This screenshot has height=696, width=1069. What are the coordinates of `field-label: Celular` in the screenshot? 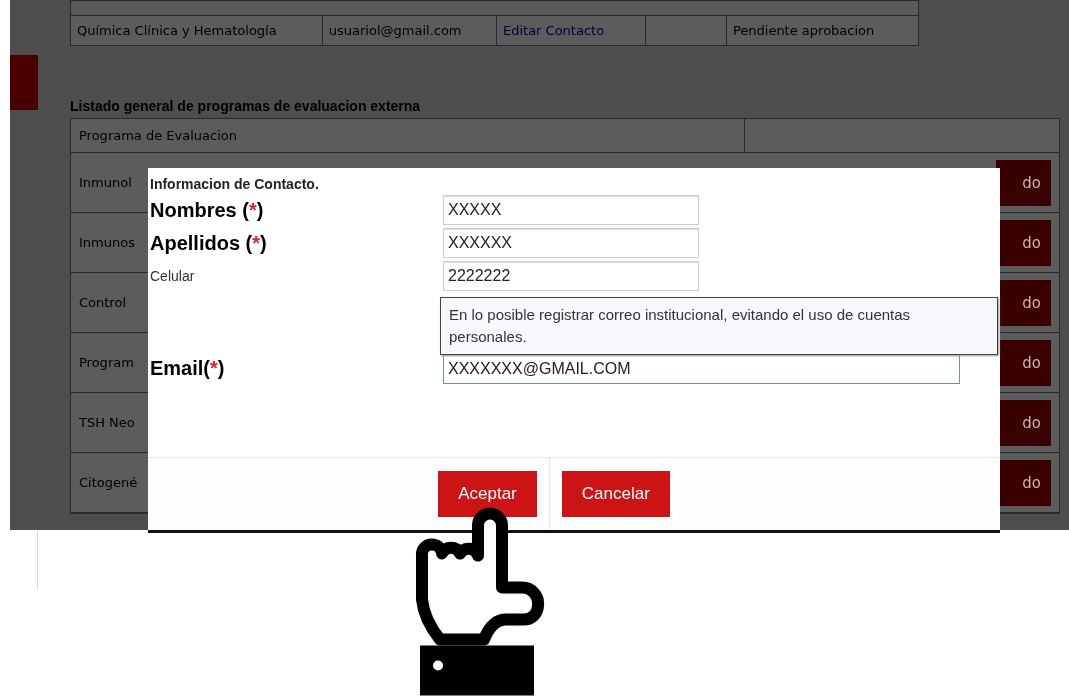 It's located at (173, 276).